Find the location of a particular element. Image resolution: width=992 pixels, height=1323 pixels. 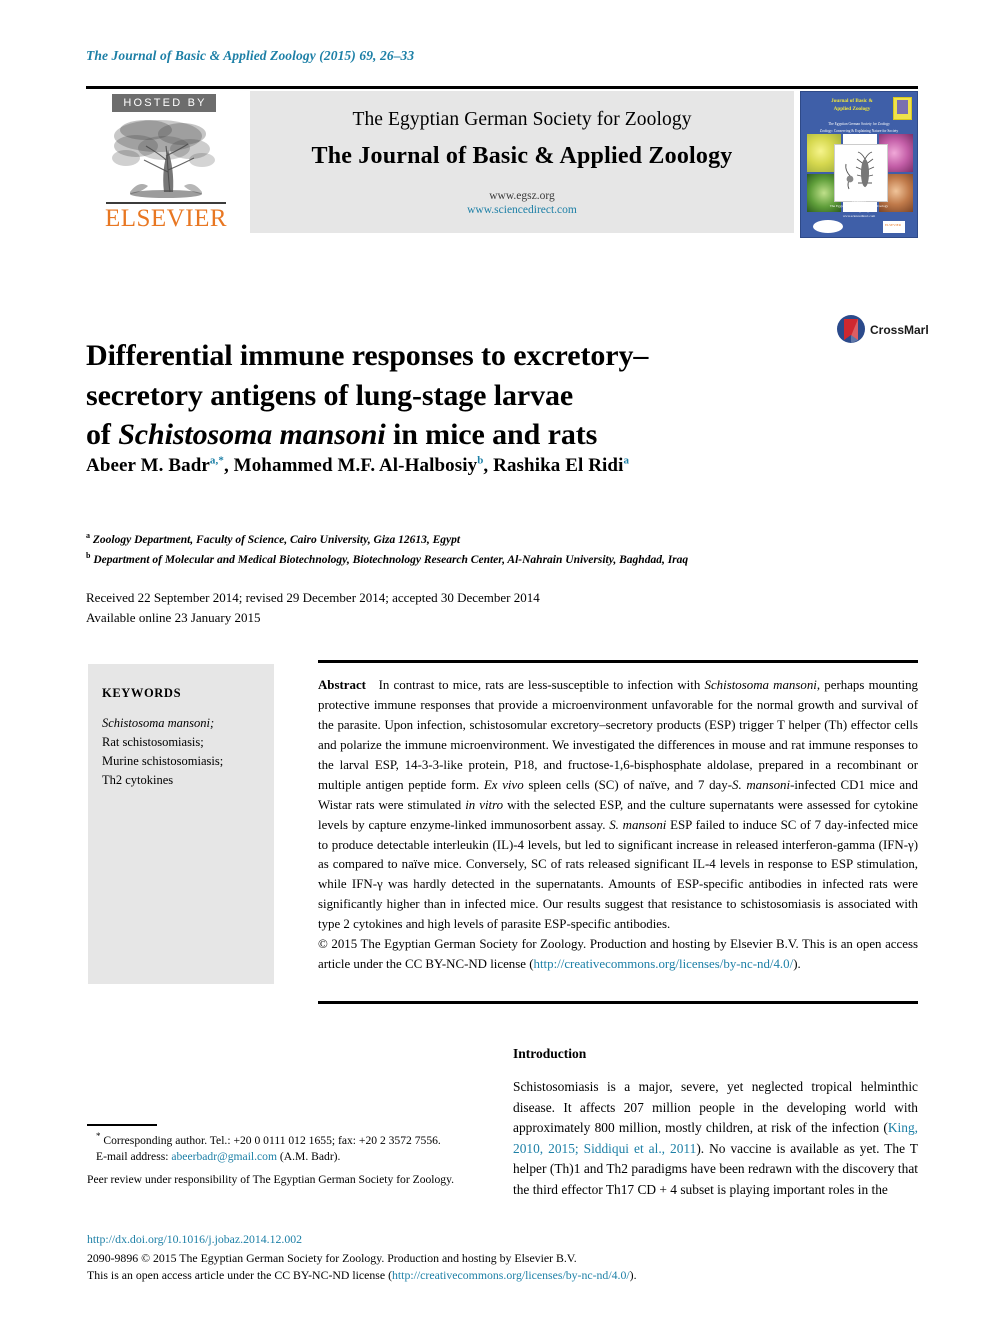

abstract-top-rule is located at coordinates (618, 661).